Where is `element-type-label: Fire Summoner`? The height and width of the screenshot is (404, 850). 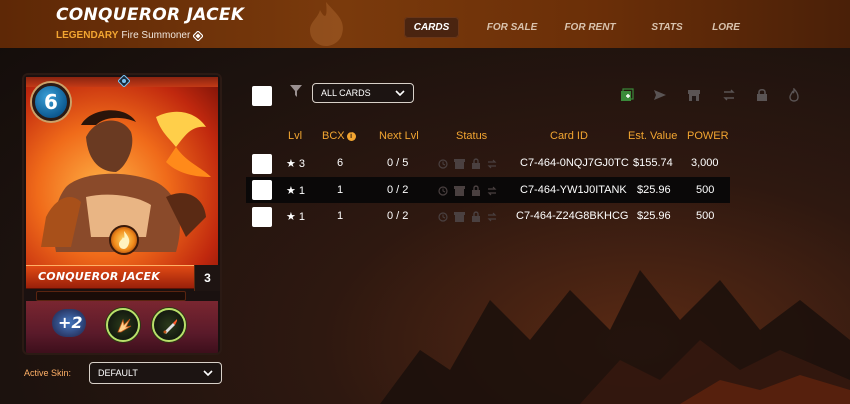 element-type-label: Fire Summoner is located at coordinates (156, 35).